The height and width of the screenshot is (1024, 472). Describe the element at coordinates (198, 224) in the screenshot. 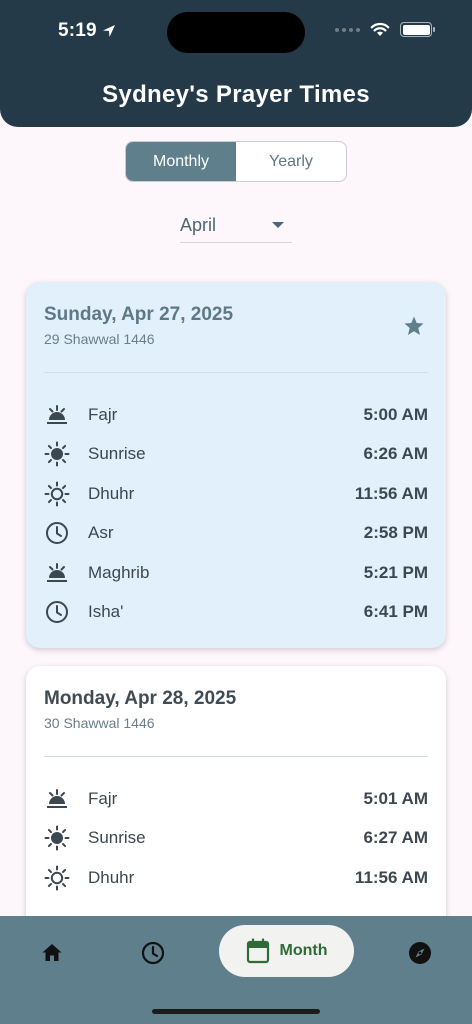

I see `month-dropdown-value: April` at that location.